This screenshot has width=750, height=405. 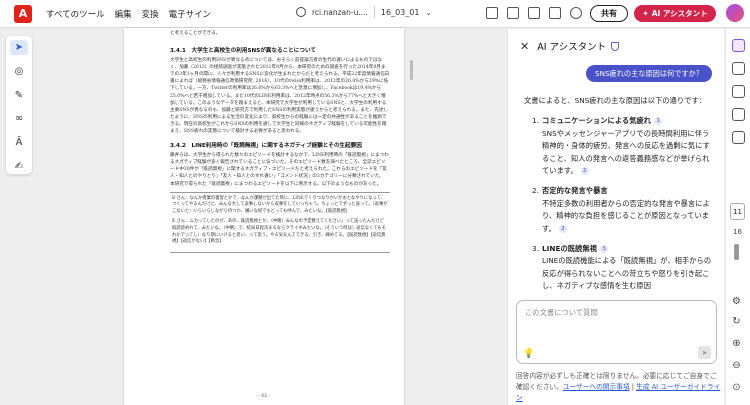 I want to click on ai-assistant-button-label: AI アシスタント, so click(x=679, y=13).